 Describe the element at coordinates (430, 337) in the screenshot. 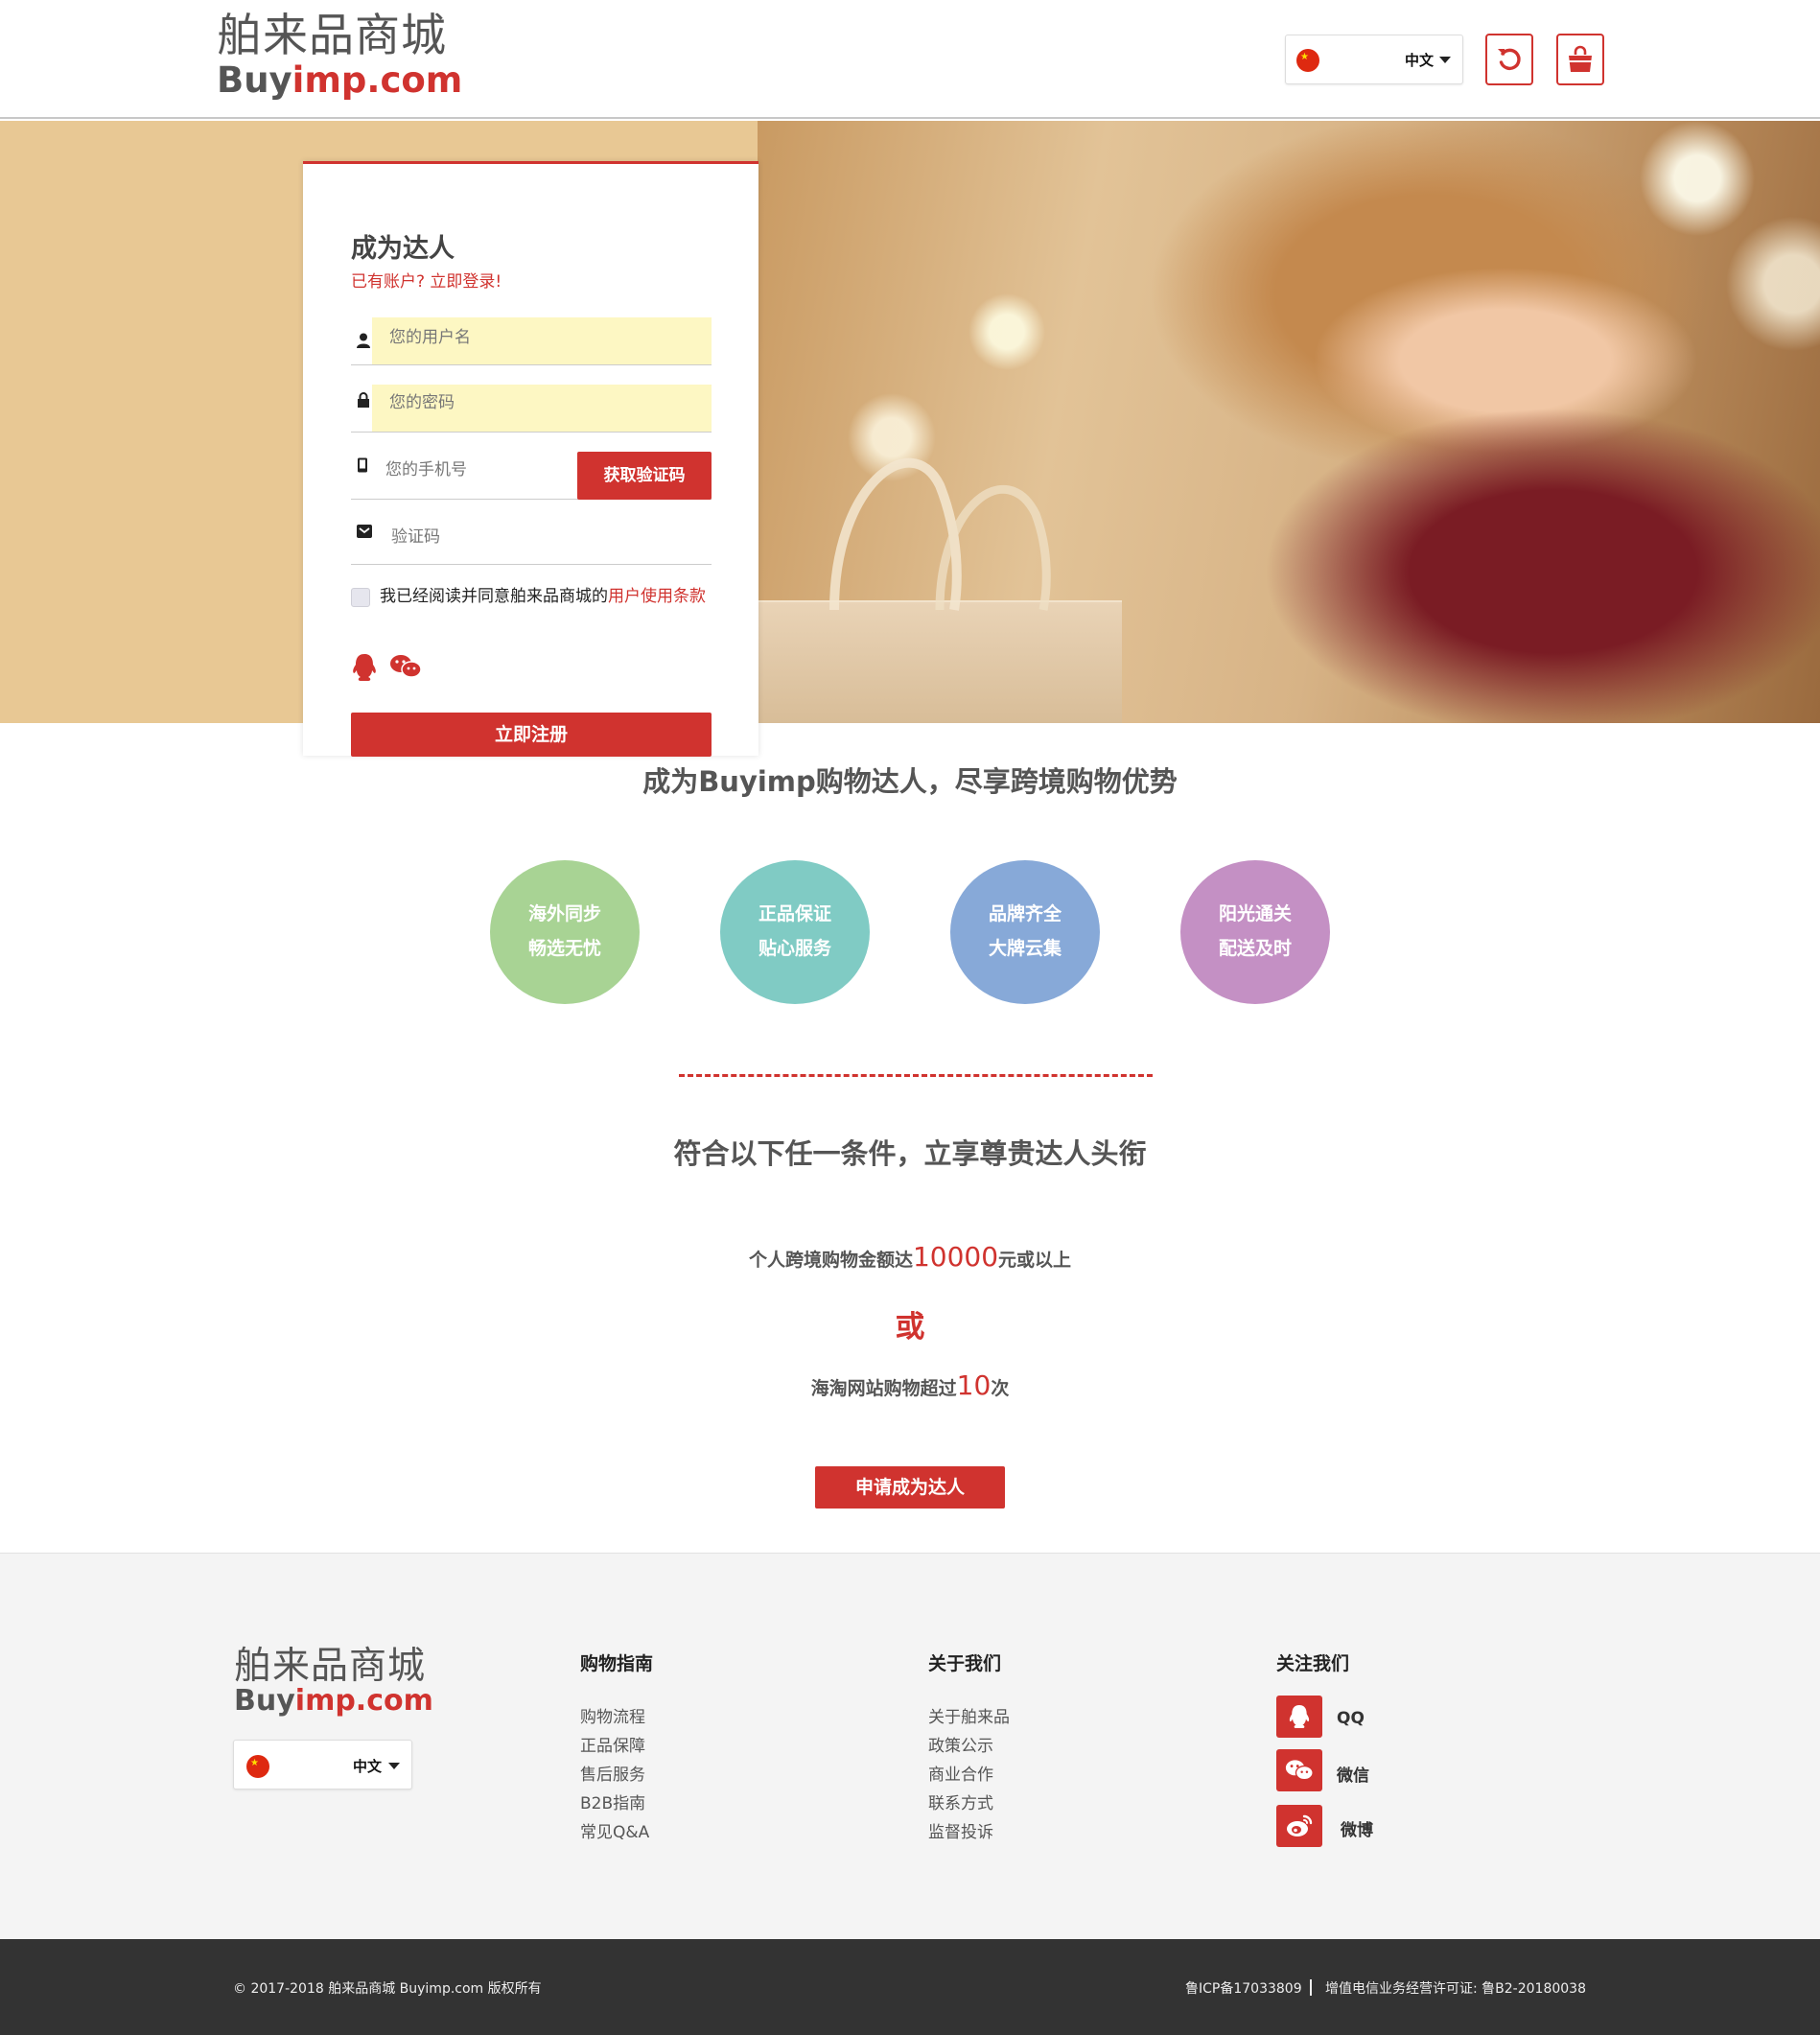

I see `username-placeholder: 您的用户名` at that location.